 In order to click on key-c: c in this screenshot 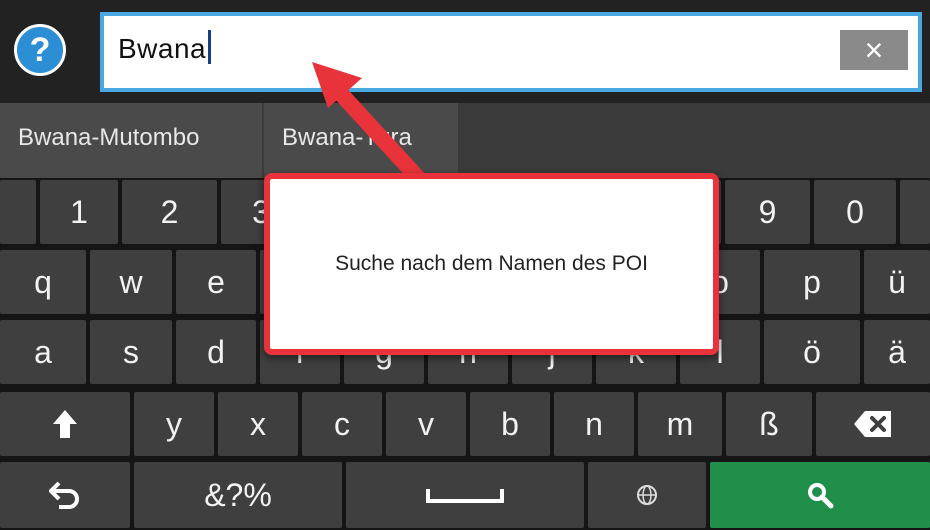, I will do `click(342, 424)`.